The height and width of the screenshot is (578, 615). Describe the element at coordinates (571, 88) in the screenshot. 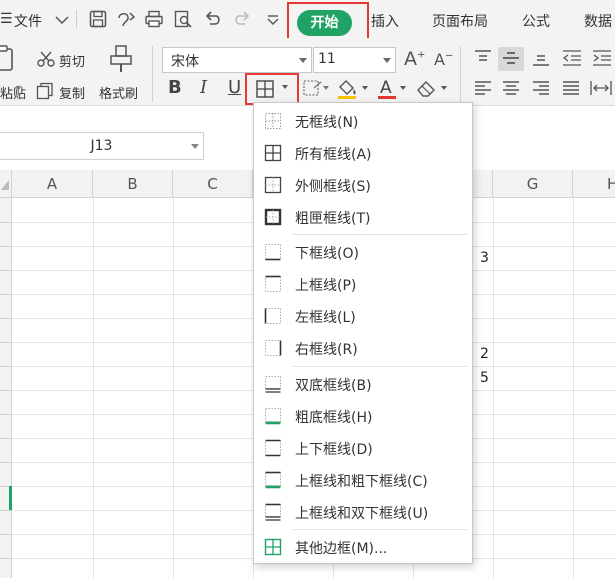

I see `justify-icon` at that location.